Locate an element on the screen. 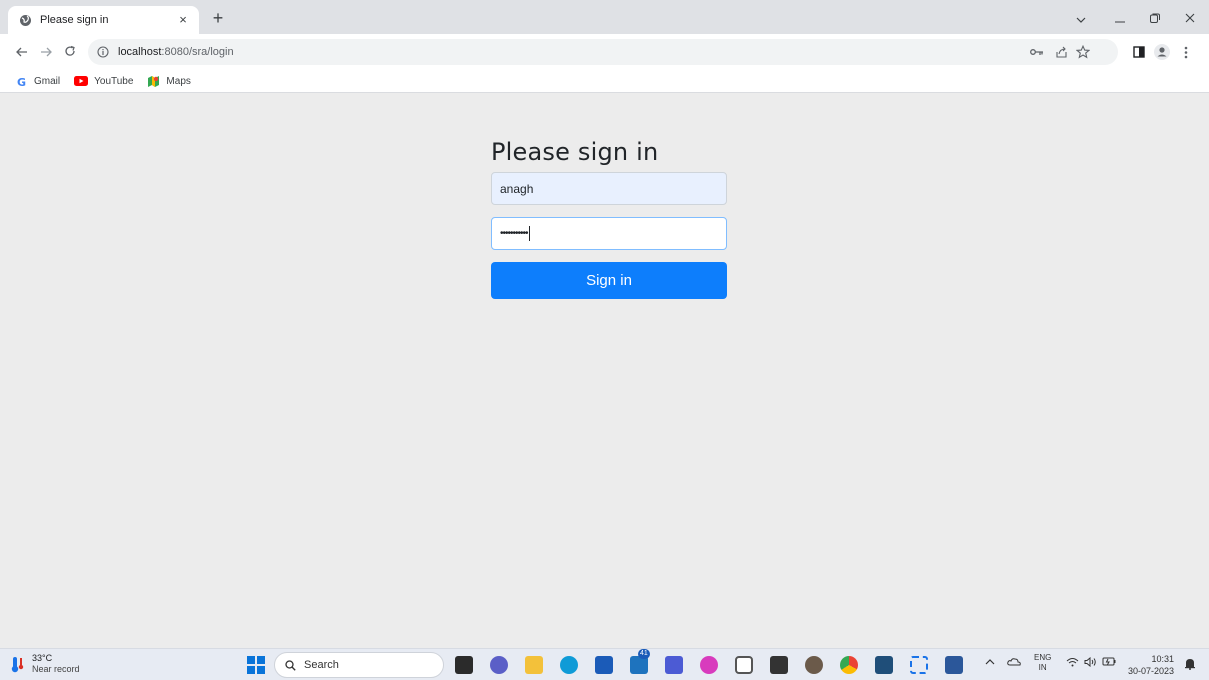 This screenshot has height=680, width=1209. back-arrow-icon is located at coordinates (22, 52).